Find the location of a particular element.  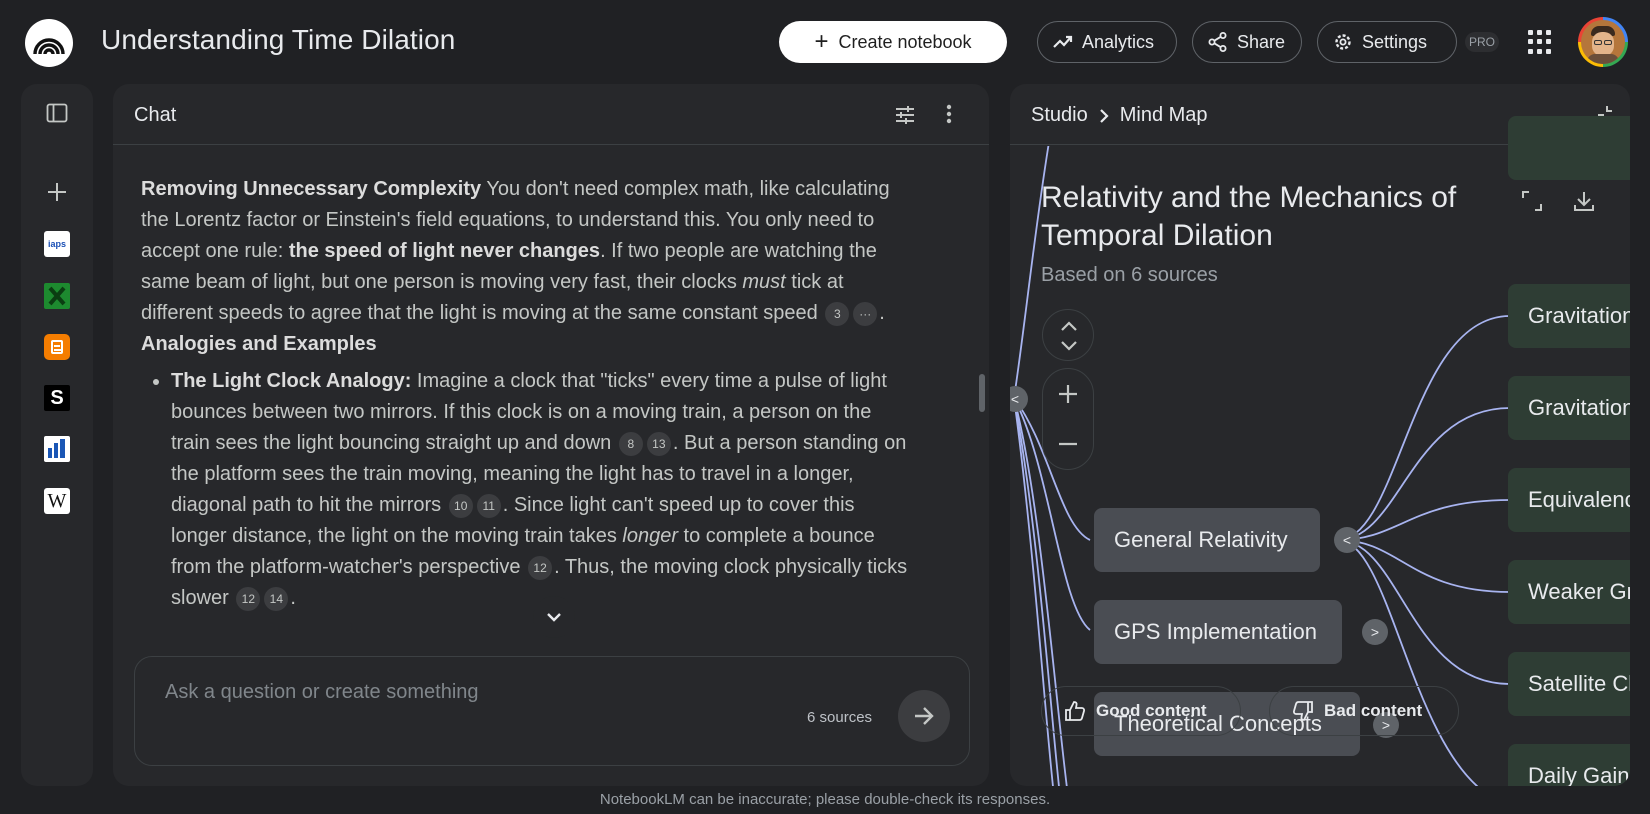

create-notebook-label: Create notebook is located at coordinates (905, 41).